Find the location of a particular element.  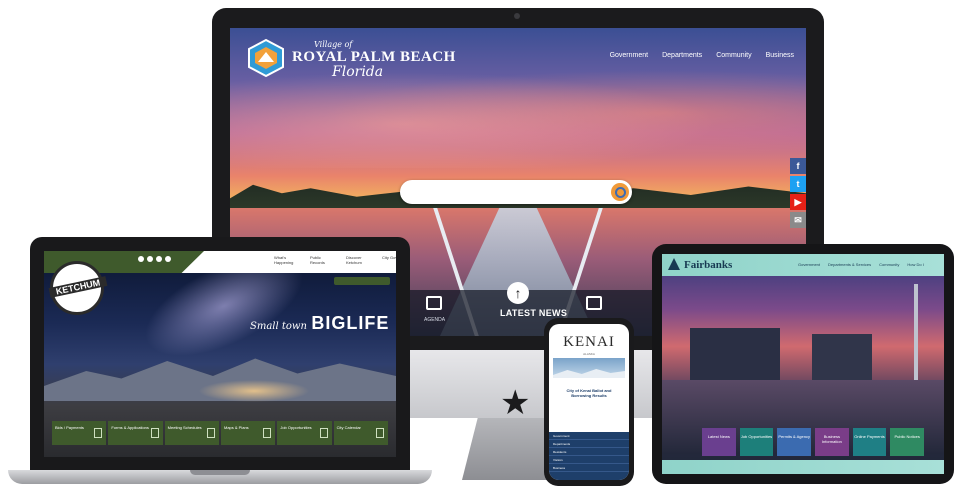

social-dots is located at coordinates (154, 259).